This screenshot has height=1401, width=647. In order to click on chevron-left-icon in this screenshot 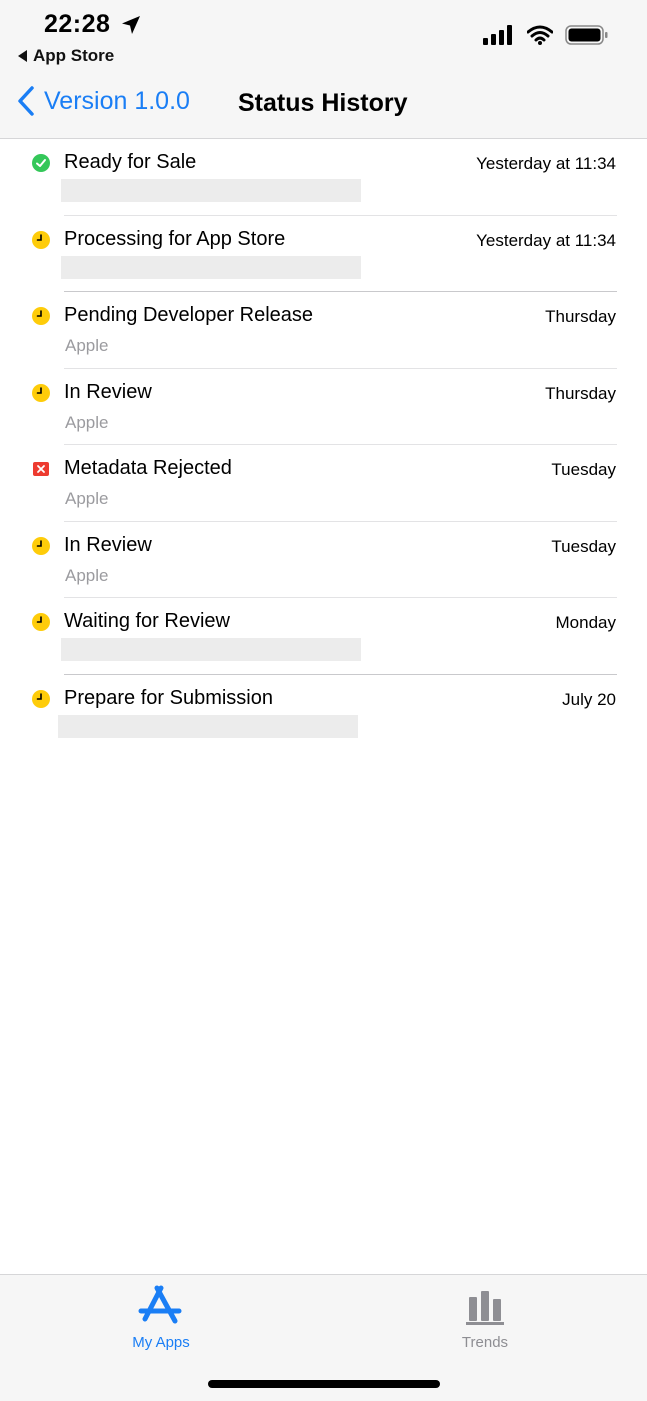, I will do `click(26, 101)`.